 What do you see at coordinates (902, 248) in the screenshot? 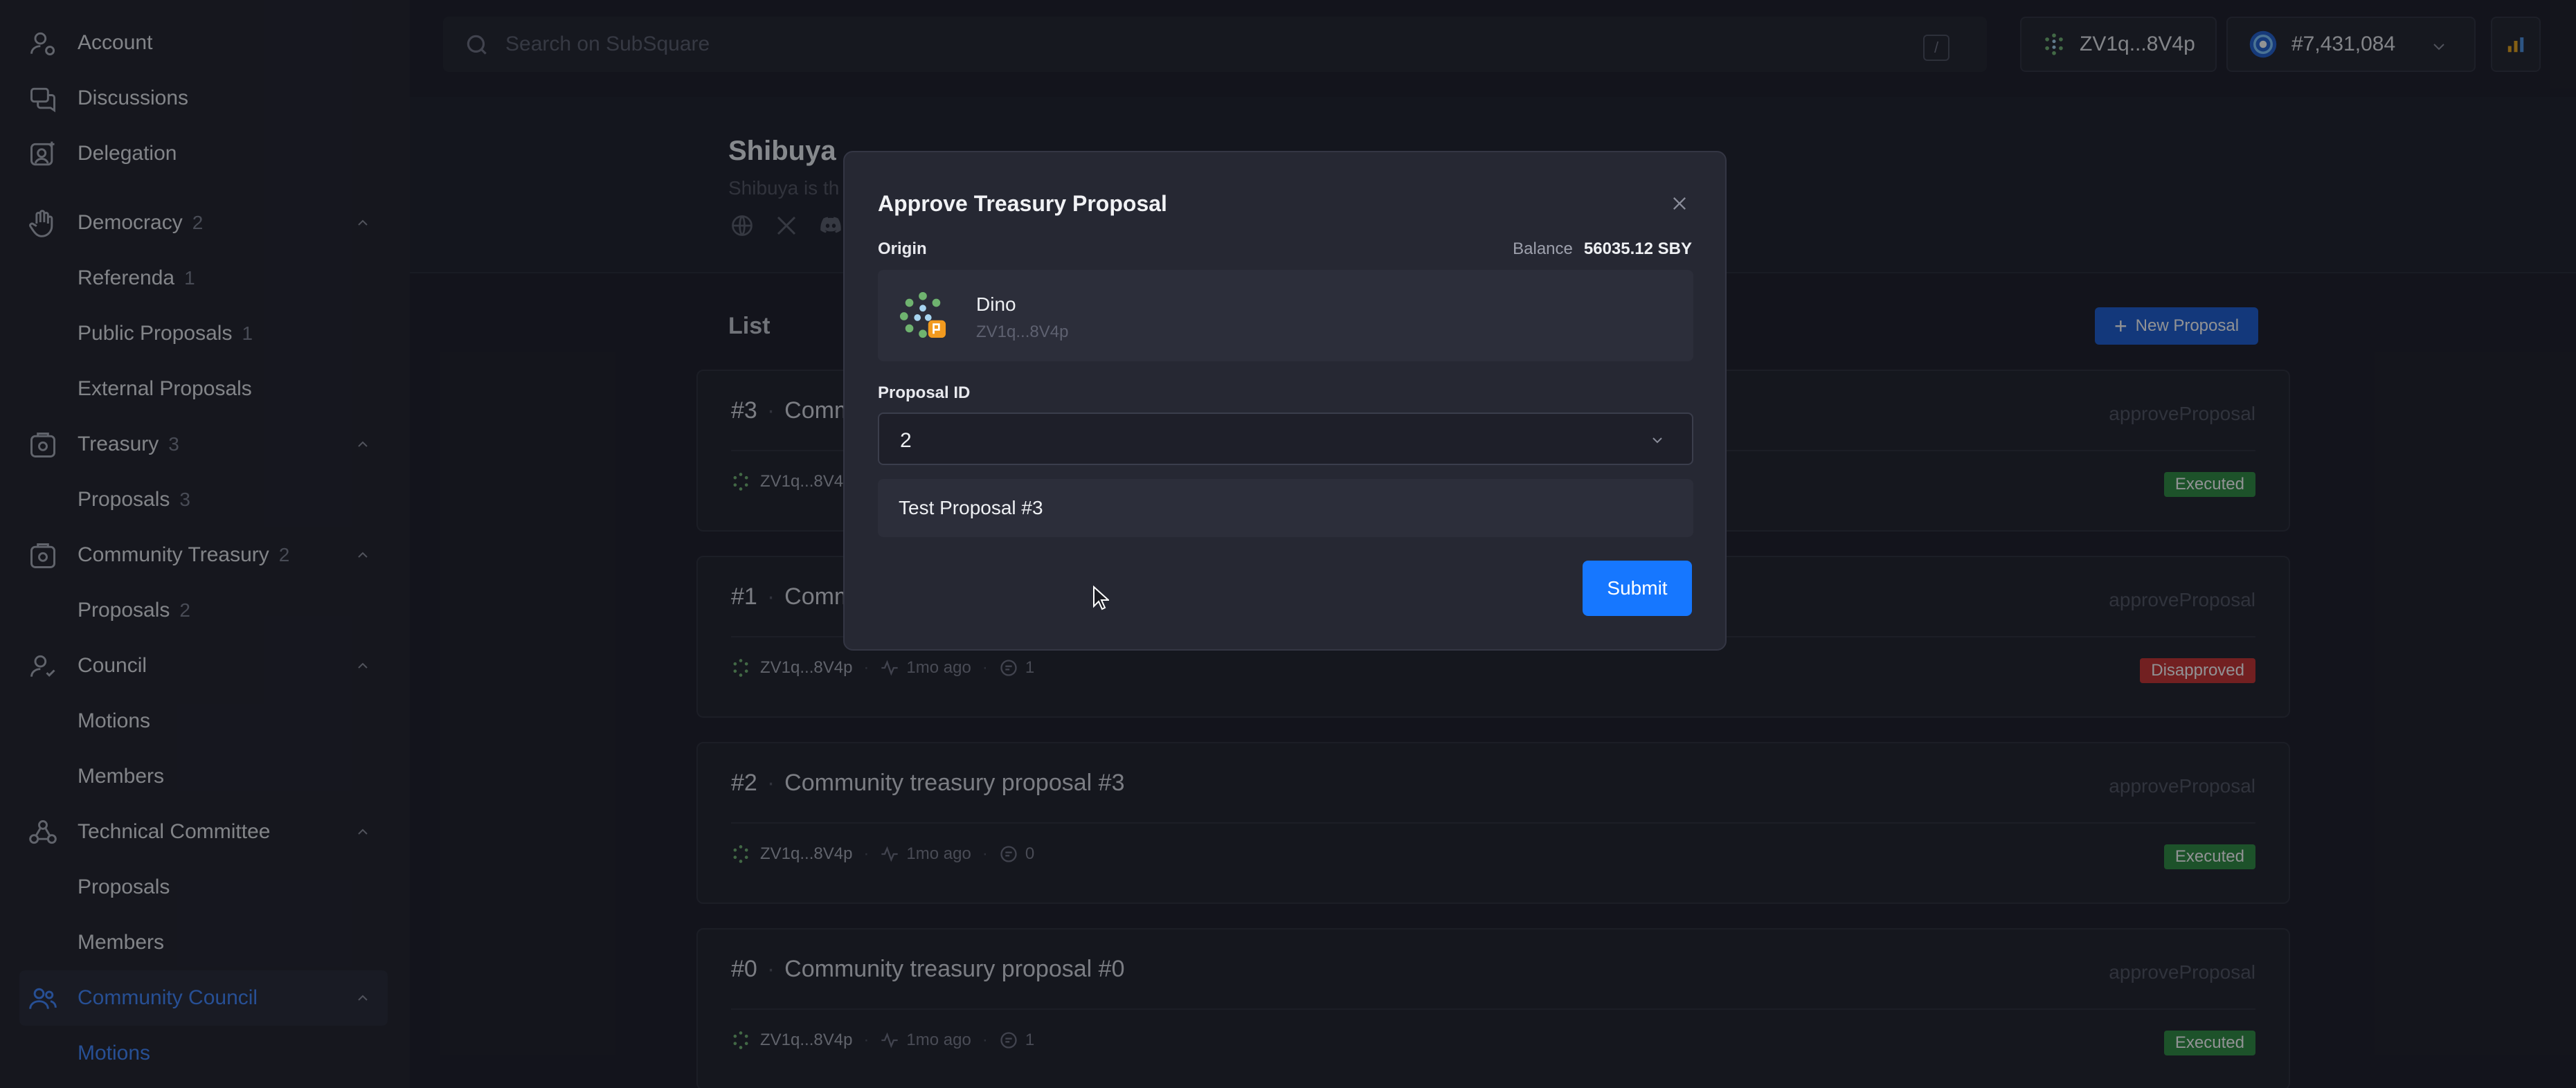
I see `origin-label: Origin` at bounding box center [902, 248].